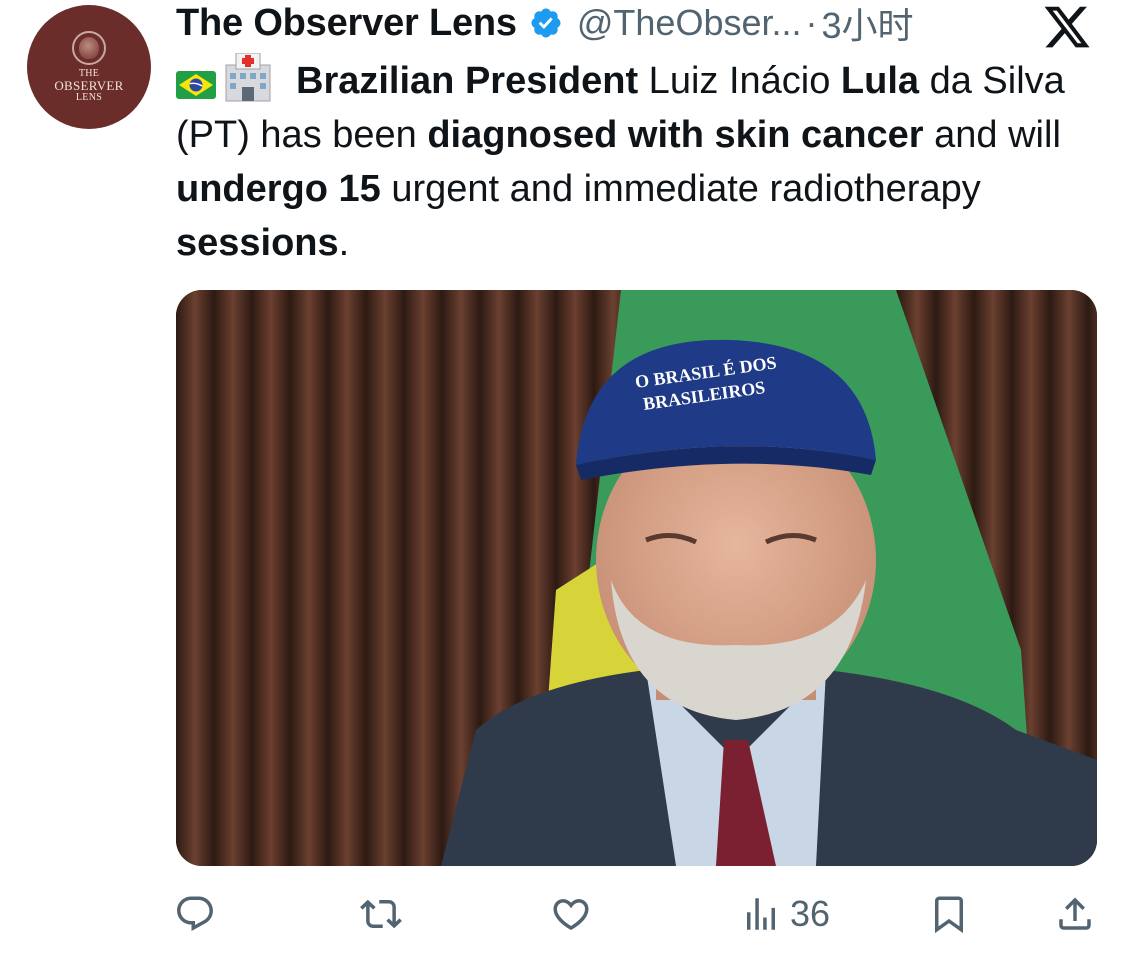 The height and width of the screenshot is (971, 1125). I want to click on tweet-header: The Observer Lens @TheObser... · 3小时, so click(545, 24).